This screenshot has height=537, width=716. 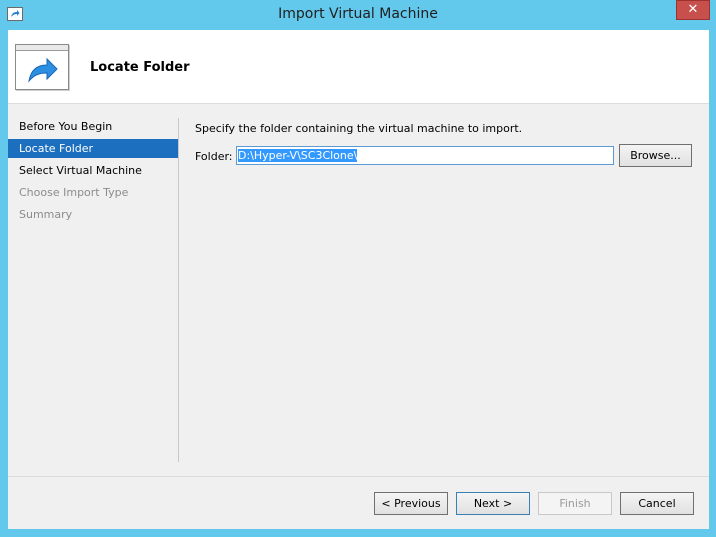 I want to click on nav-divider, so click(x=178, y=290).